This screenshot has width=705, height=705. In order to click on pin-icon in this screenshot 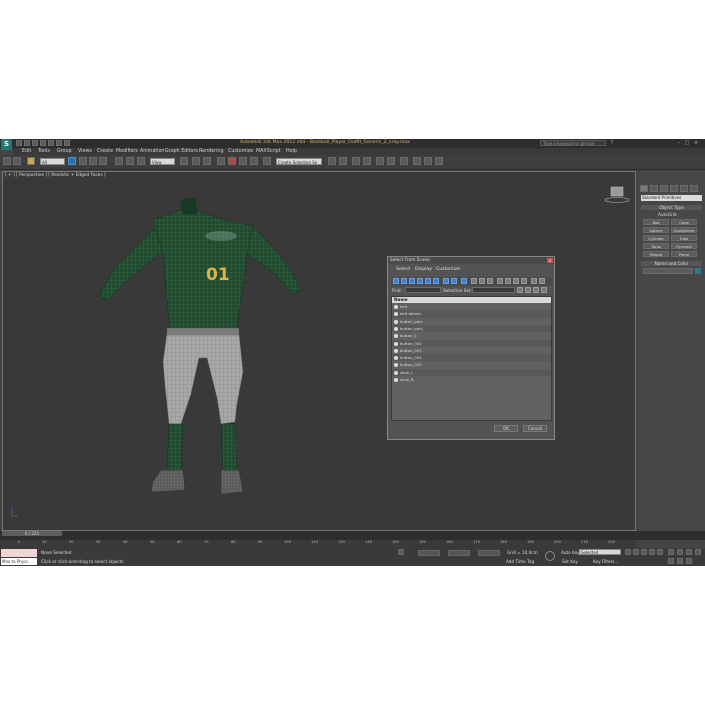, I will do `click(542, 281)`.